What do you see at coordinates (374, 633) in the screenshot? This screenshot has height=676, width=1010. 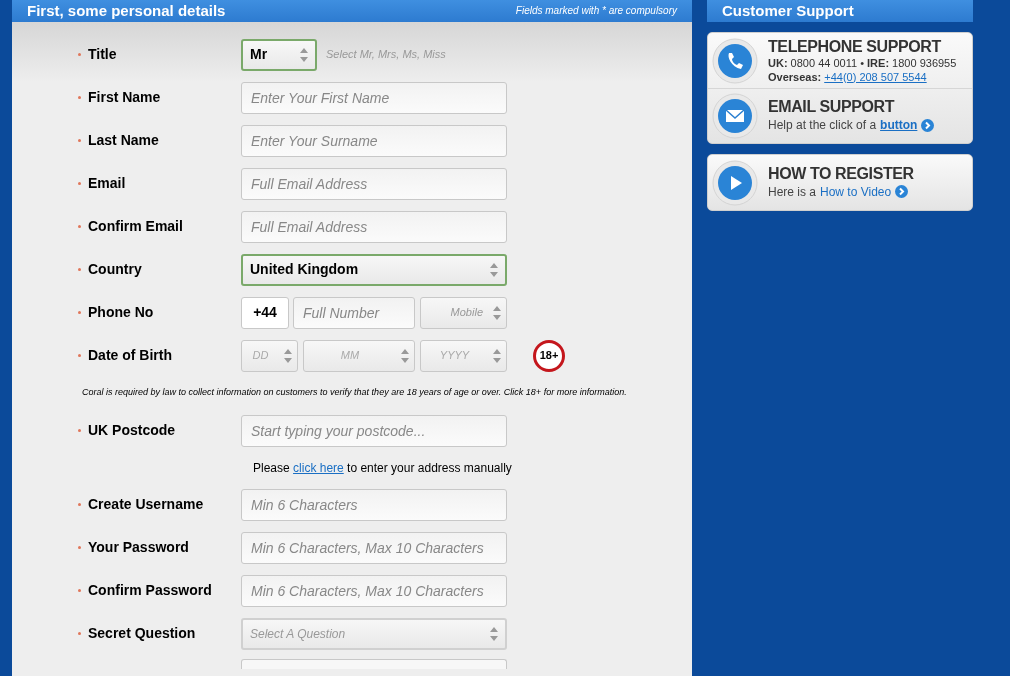 I see `select-field: Select A Question` at bounding box center [374, 633].